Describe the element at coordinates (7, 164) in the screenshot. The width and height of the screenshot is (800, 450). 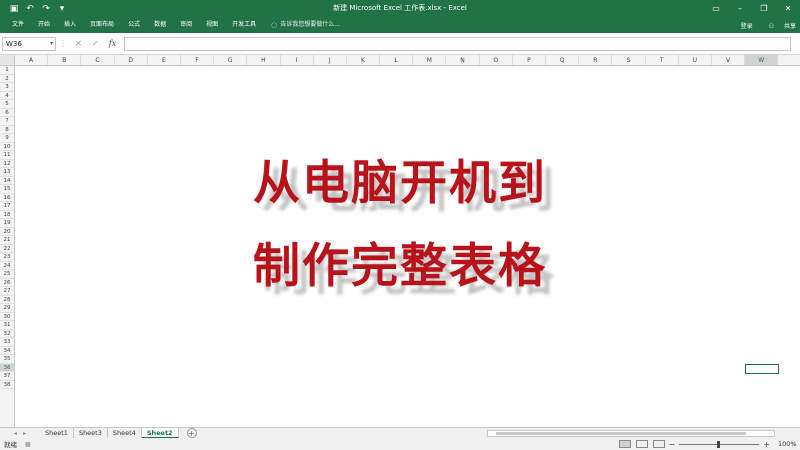
I see `row-header: 12` at that location.